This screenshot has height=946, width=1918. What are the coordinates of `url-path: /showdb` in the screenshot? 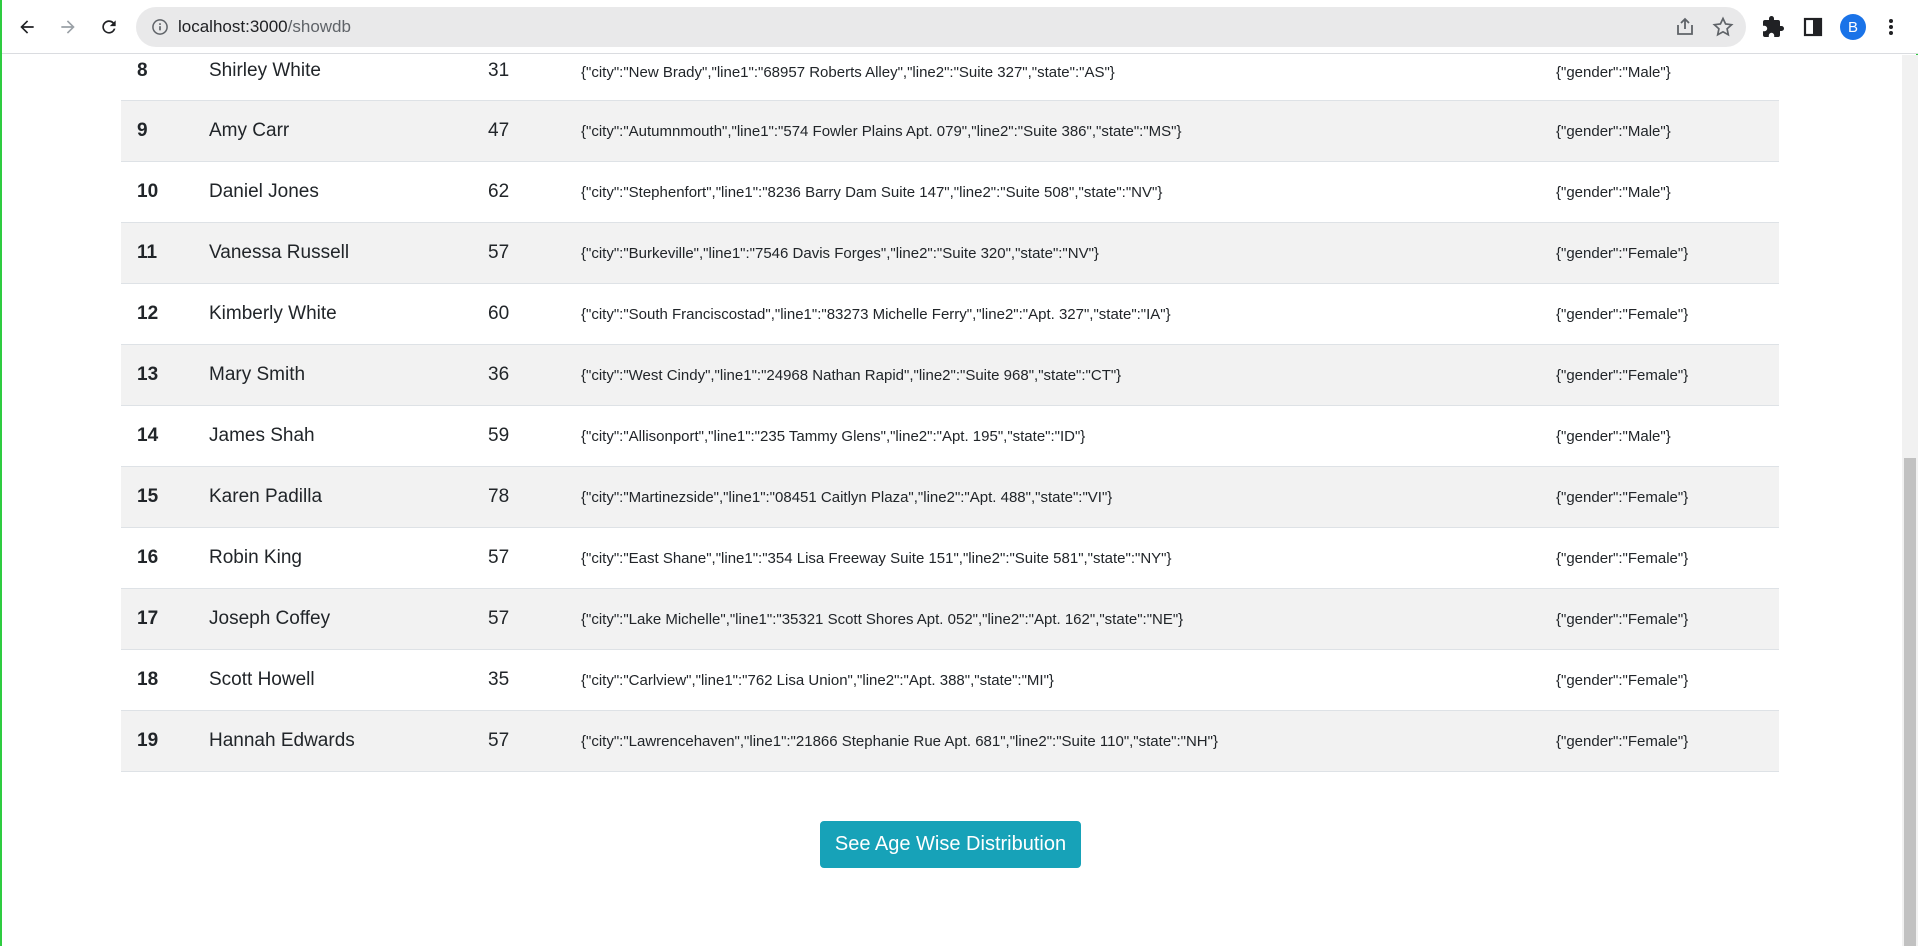 It's located at (319, 26).